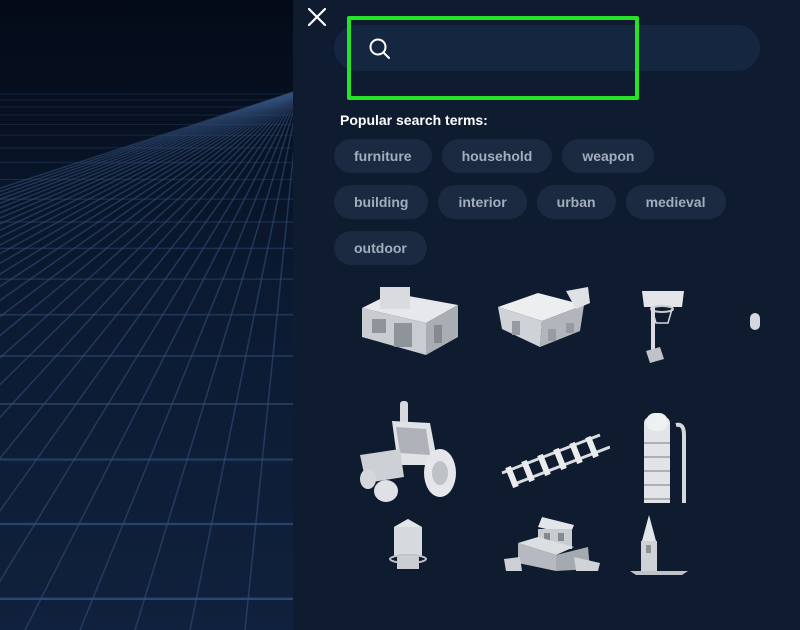 The height and width of the screenshot is (630, 800). I want to click on search-input, so click(572, 49).